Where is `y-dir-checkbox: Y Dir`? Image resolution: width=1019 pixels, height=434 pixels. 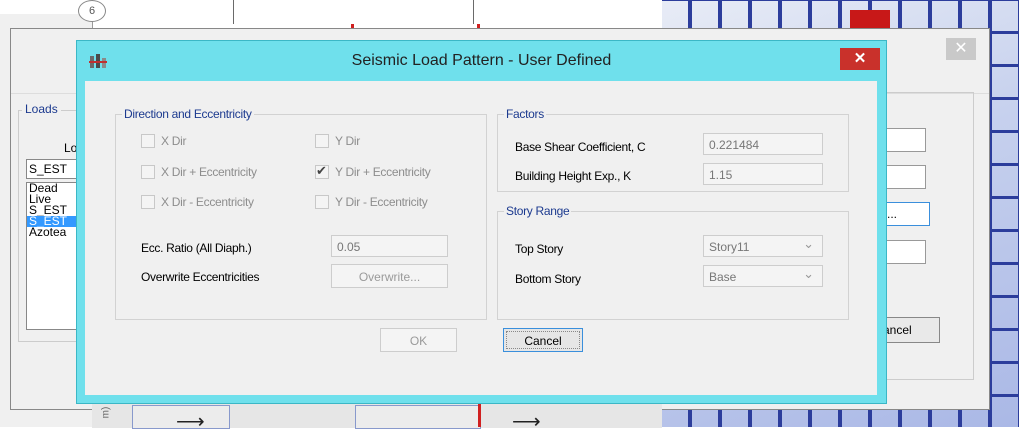
y-dir-checkbox: Y Dir is located at coordinates (337, 141).